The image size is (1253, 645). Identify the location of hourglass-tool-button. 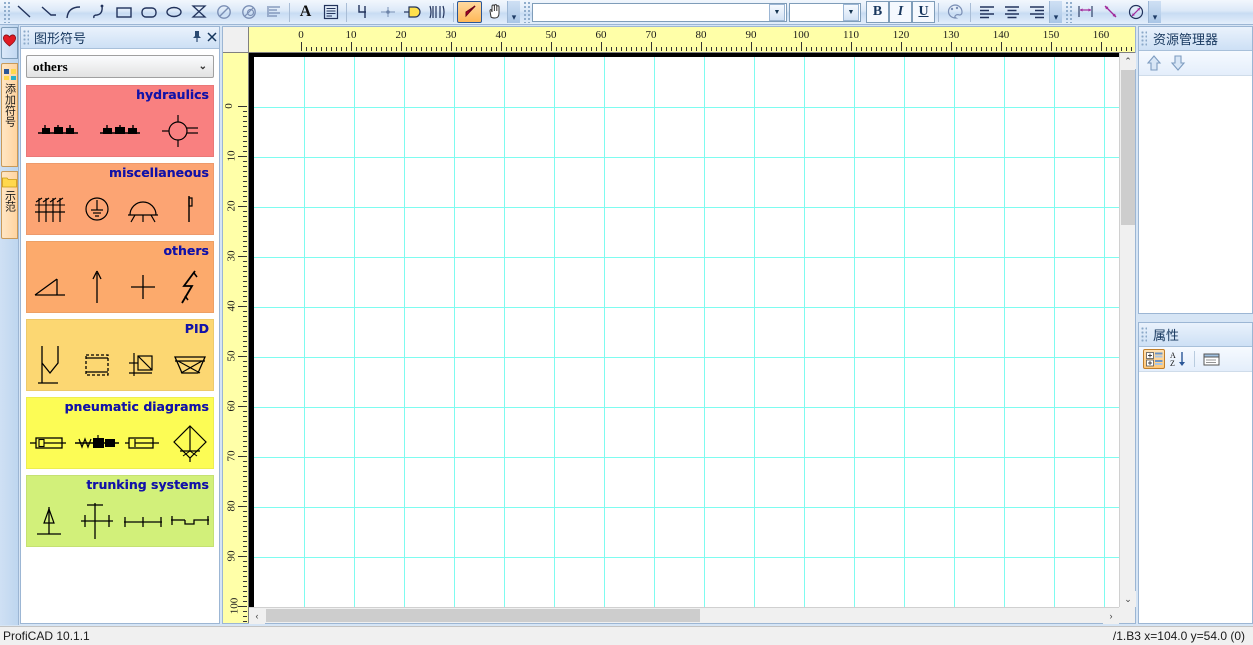
(198, 12).